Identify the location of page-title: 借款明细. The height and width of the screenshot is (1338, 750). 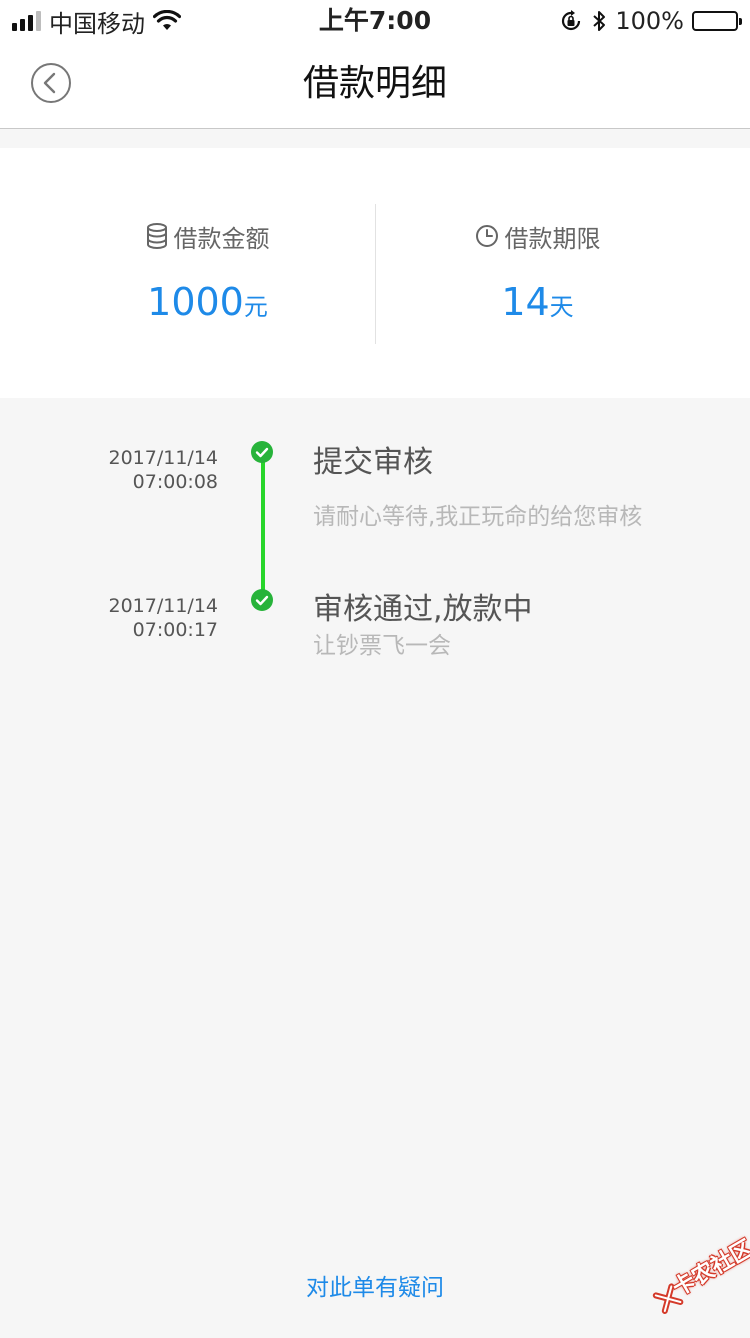
(374, 83).